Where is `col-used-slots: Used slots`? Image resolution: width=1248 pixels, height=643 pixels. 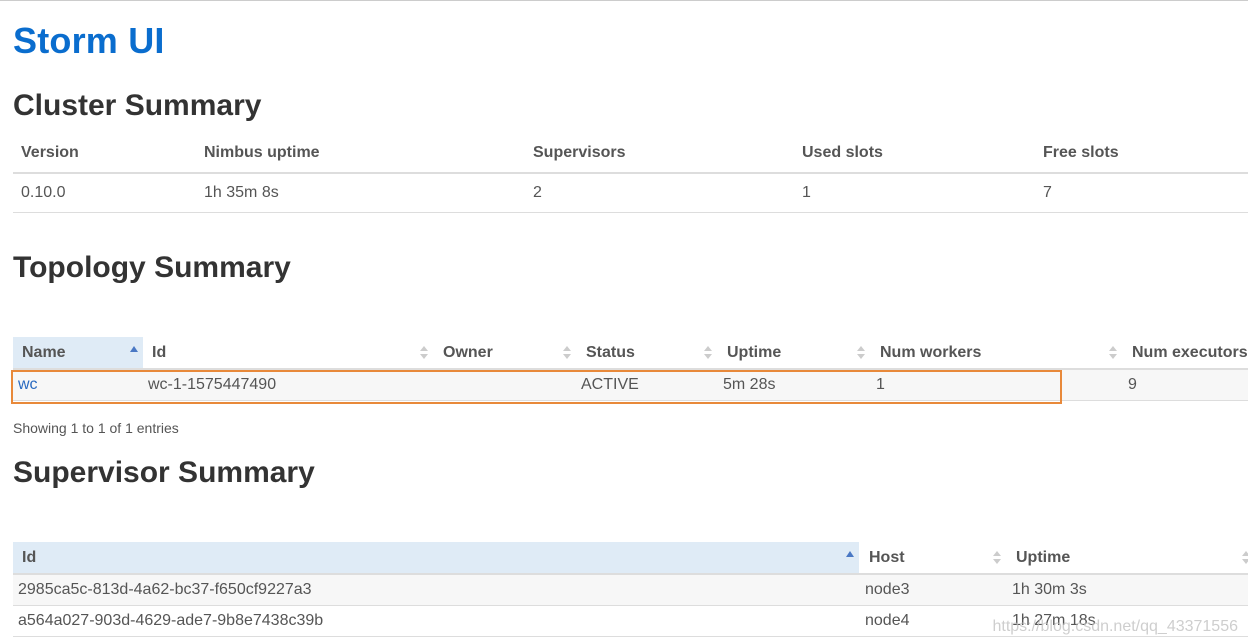
col-used-slots: Used slots is located at coordinates (842, 152).